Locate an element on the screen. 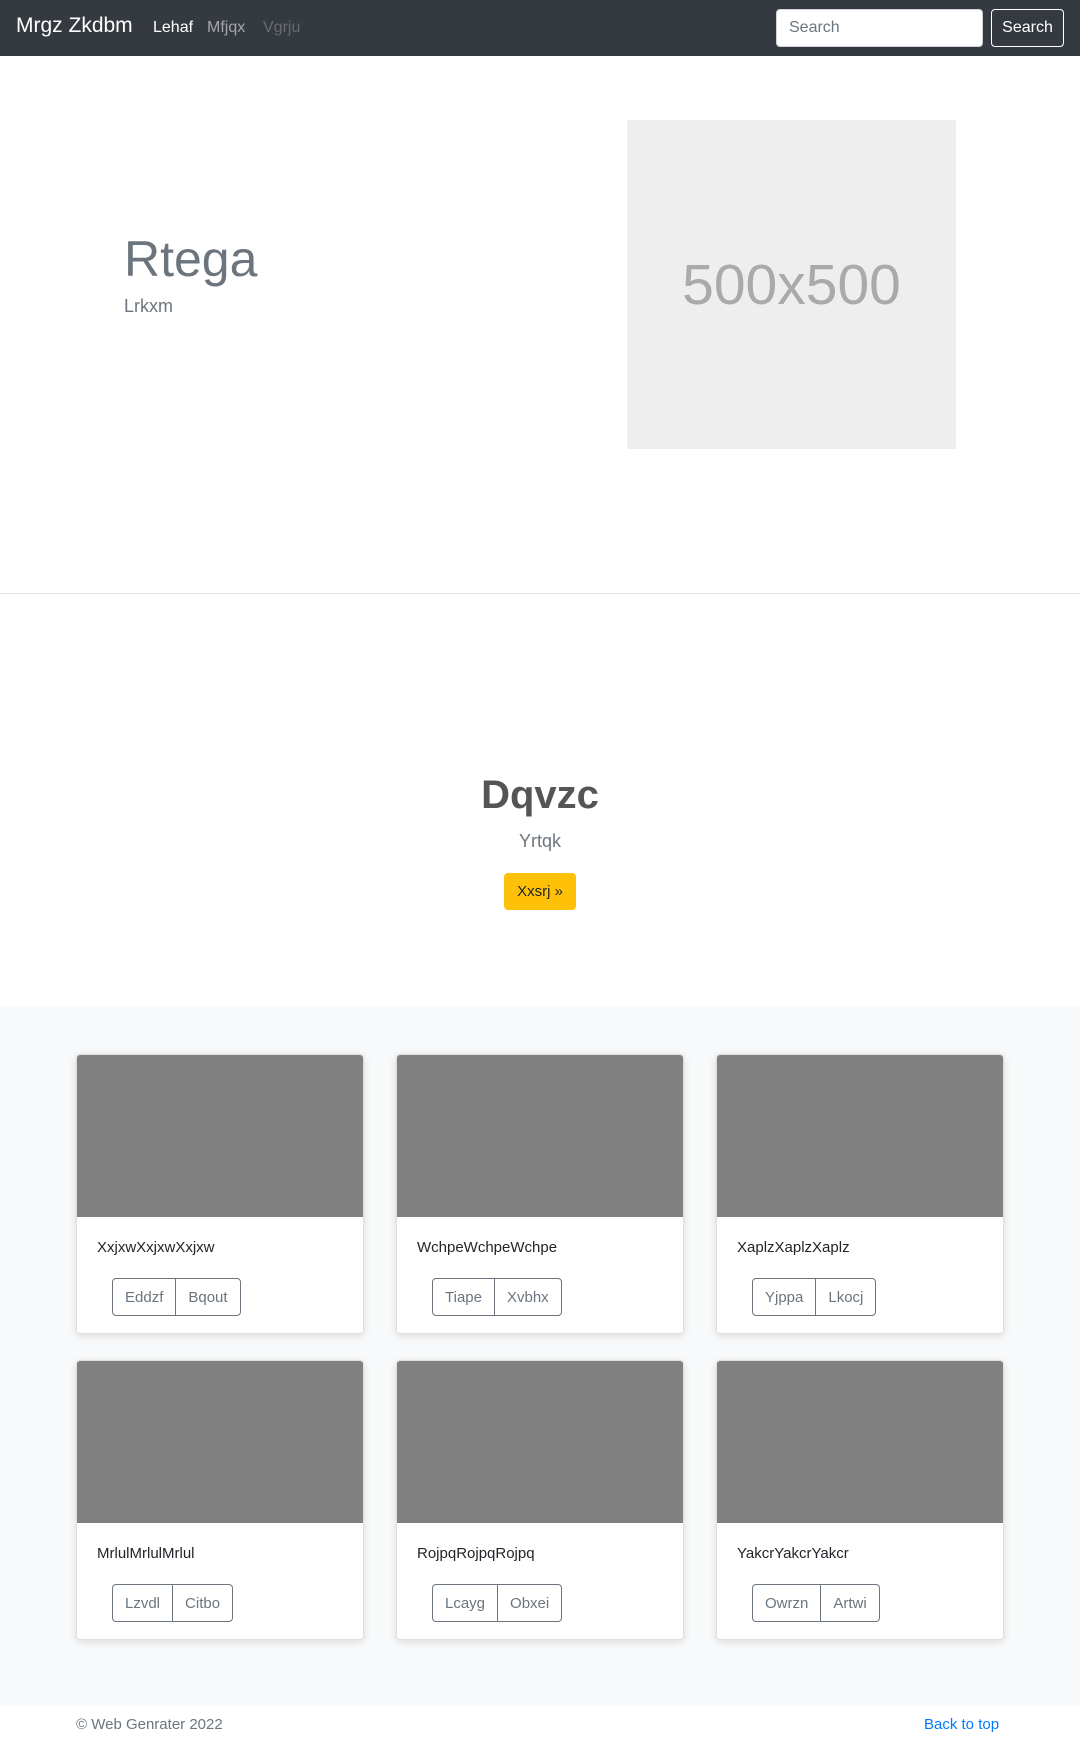 This screenshot has width=1080, height=1738. card-button: Citbo is located at coordinates (203, 1603).